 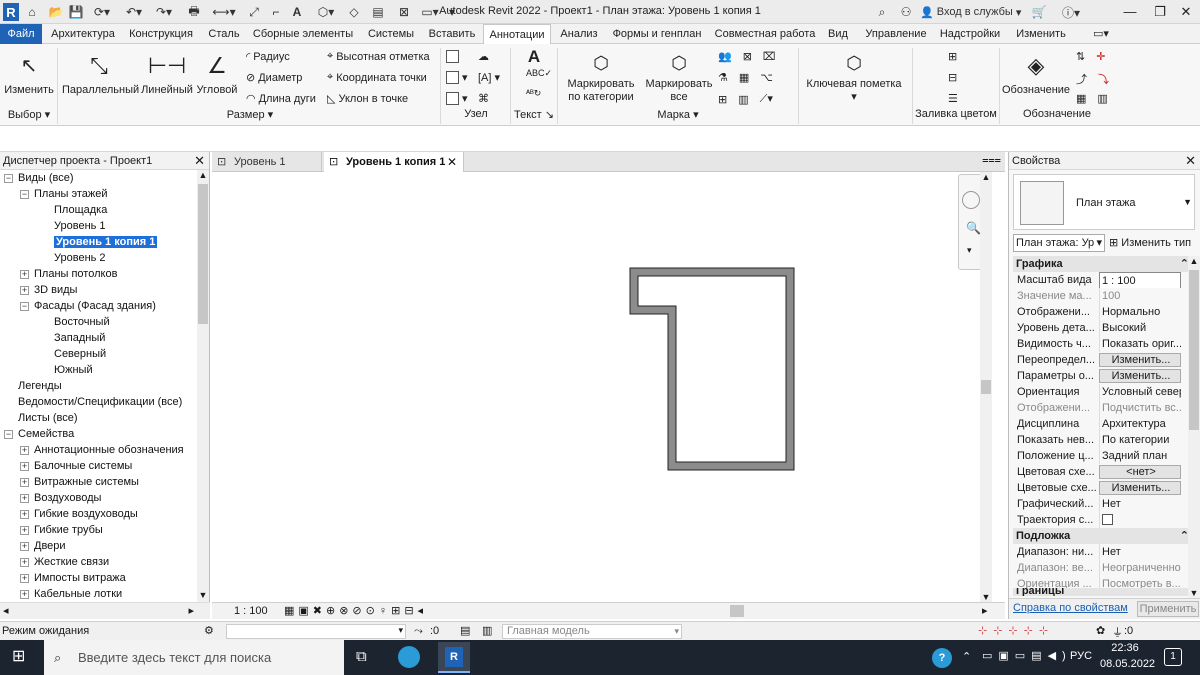 What do you see at coordinates (1098, 392) in the screenshot?
I see `property-row: Ориентация Условный север` at bounding box center [1098, 392].